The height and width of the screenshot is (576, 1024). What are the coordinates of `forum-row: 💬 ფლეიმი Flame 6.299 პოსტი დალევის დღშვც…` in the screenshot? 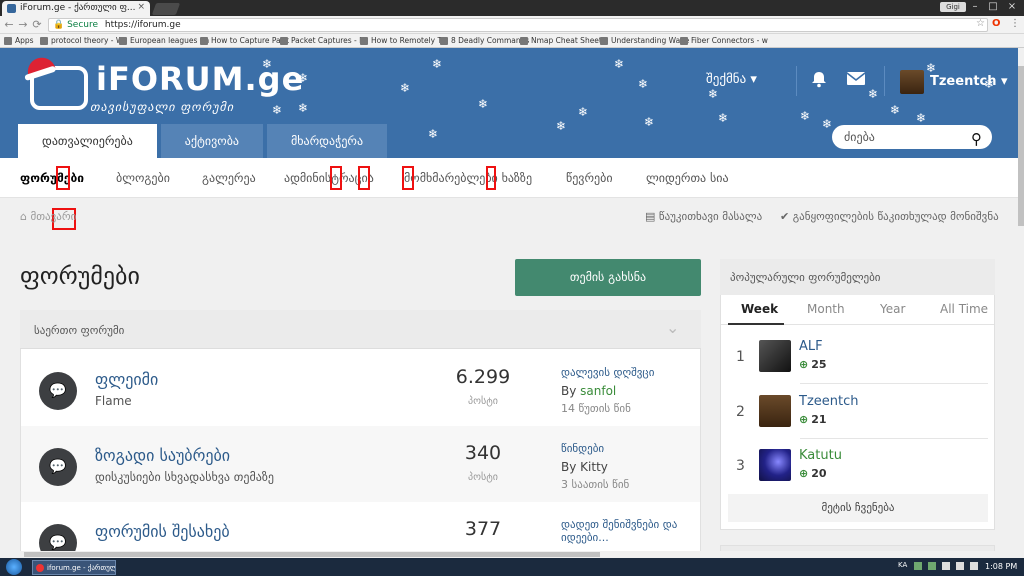 It's located at (360, 388).